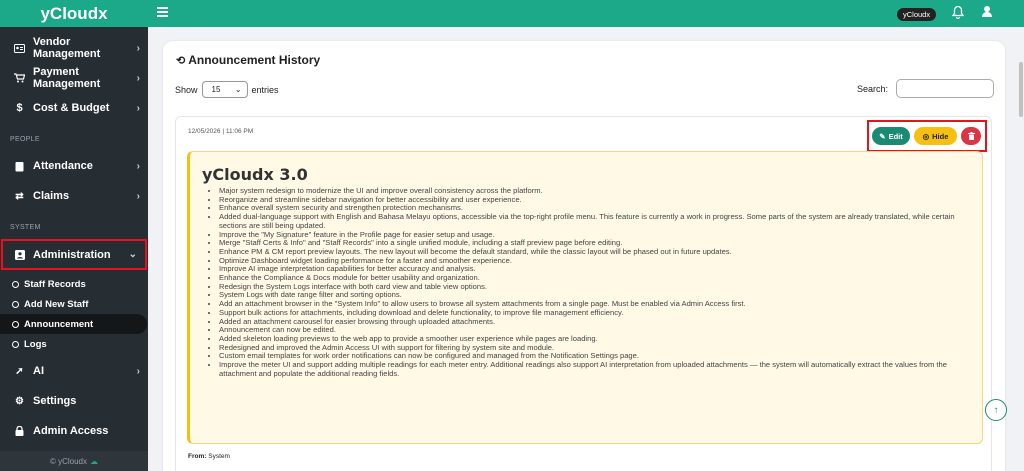 This screenshot has width=1024, height=471. What do you see at coordinates (216, 89) in the screenshot?
I see `entries-select-value: 15` at bounding box center [216, 89].